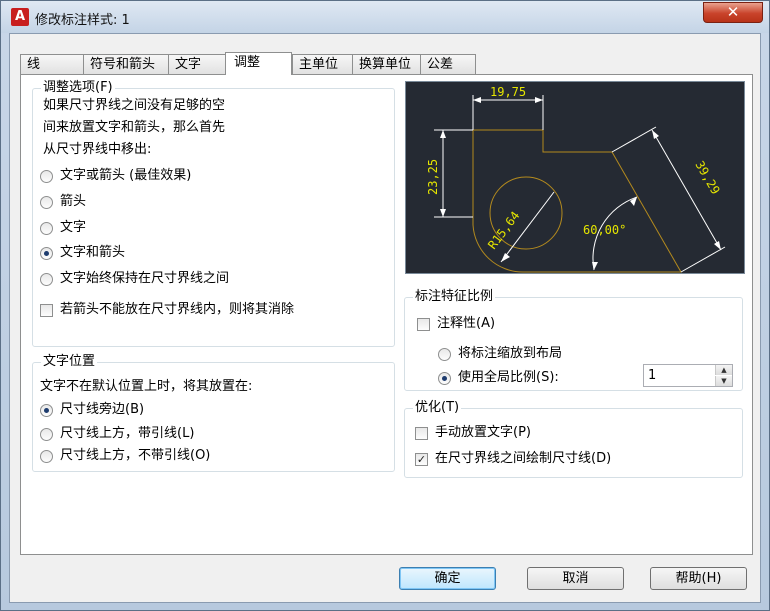  Describe the element at coordinates (688, 375) in the screenshot. I see `global-scale-spinner: 1 ▲ ▼` at that location.